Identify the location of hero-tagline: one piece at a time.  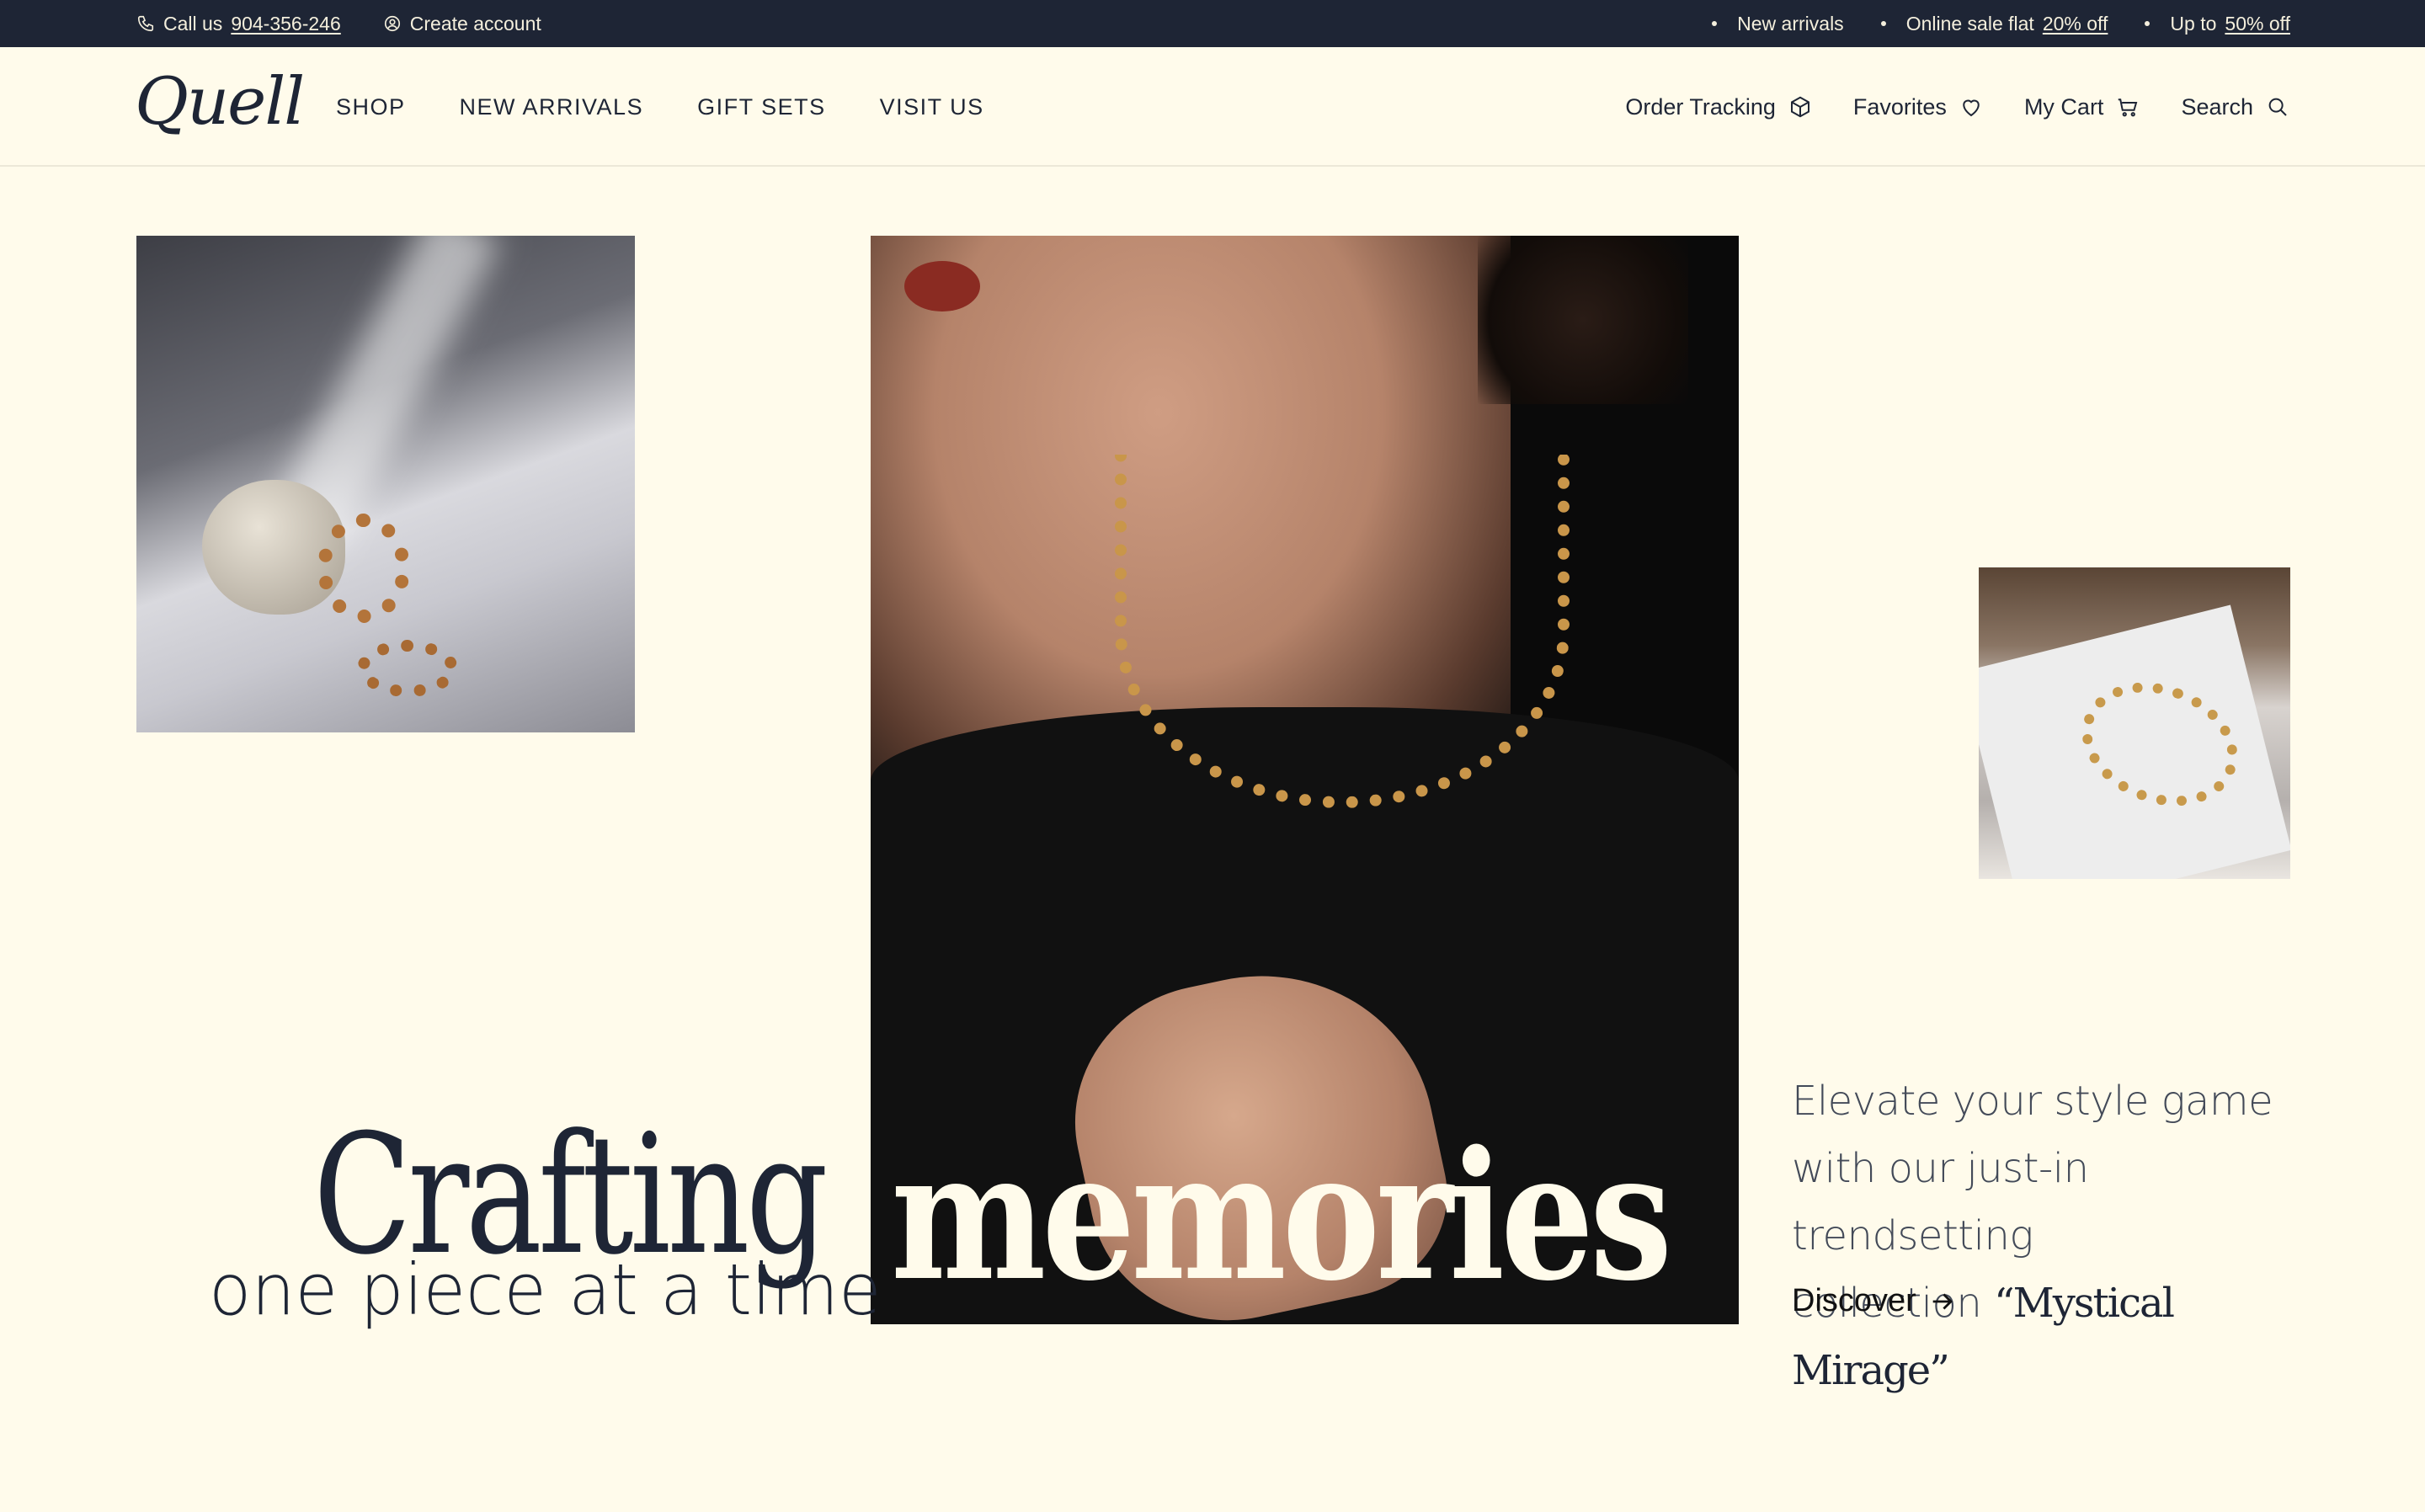
(545, 1290).